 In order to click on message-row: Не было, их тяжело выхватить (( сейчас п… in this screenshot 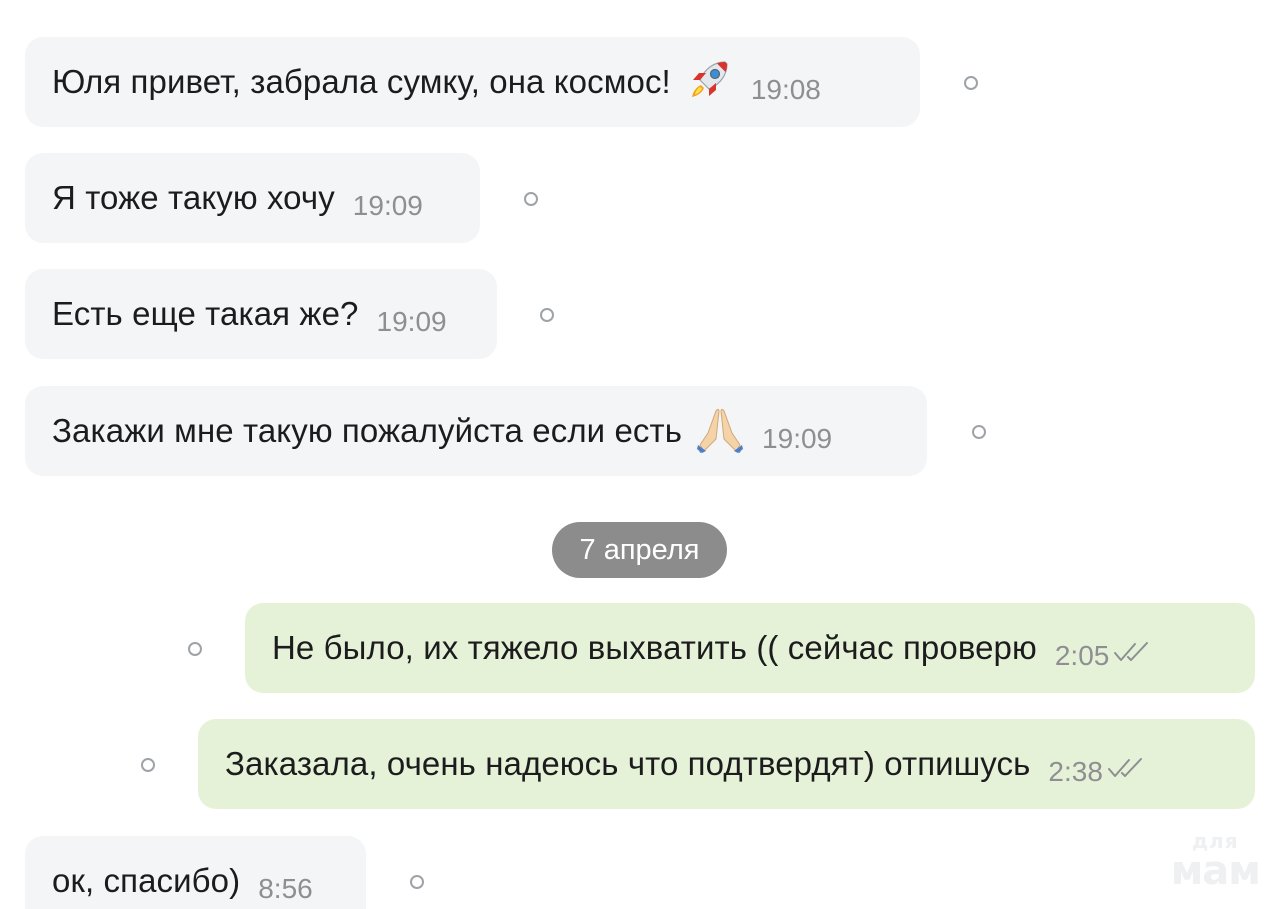, I will do `click(640, 649)`.